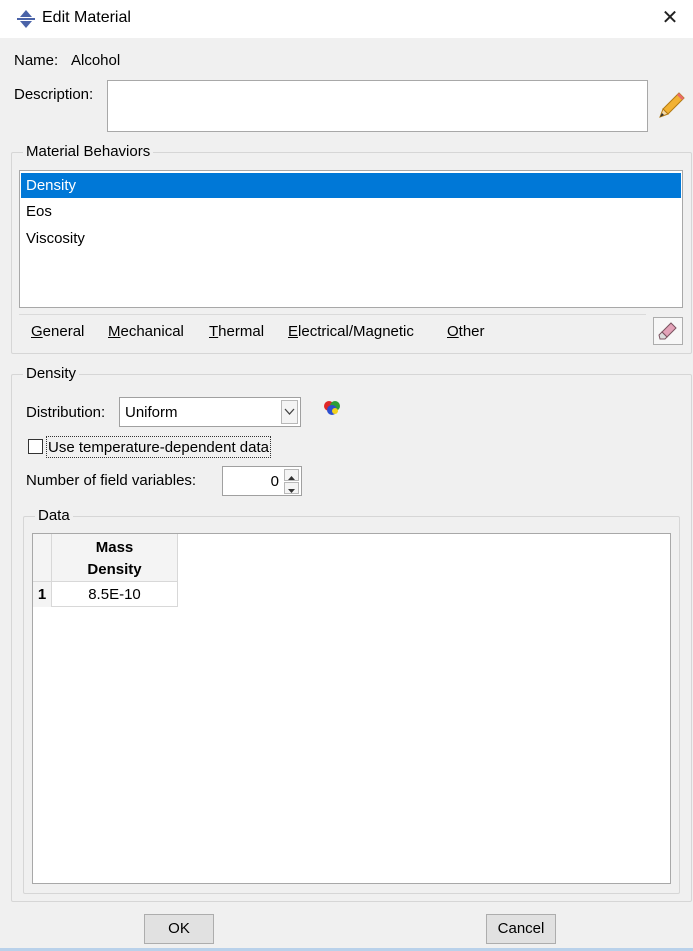 This screenshot has width=693, height=951. Describe the element at coordinates (262, 481) in the screenshot. I see `field-variables-stepper: 0` at that location.